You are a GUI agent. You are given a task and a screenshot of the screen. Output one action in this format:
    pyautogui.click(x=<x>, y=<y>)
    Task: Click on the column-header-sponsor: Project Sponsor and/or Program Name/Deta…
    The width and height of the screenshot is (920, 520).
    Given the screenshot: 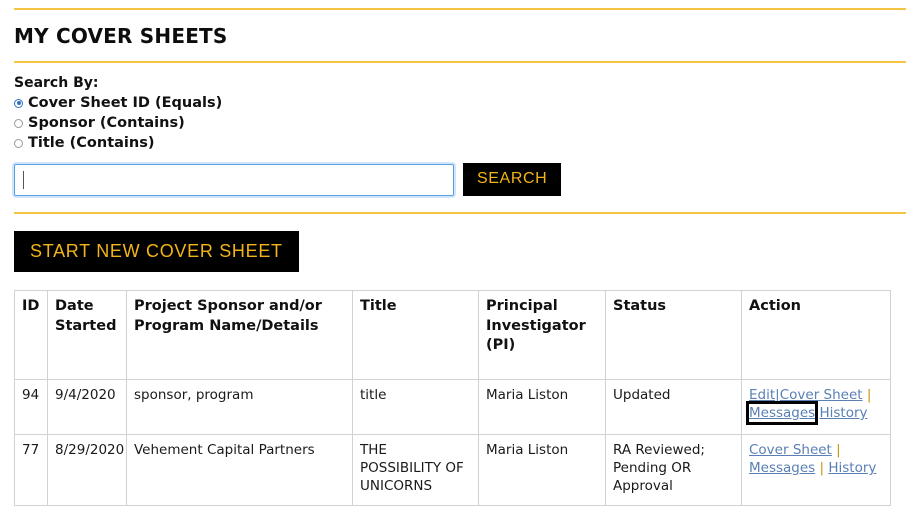 What is the action you would take?
    pyautogui.click(x=239, y=335)
    